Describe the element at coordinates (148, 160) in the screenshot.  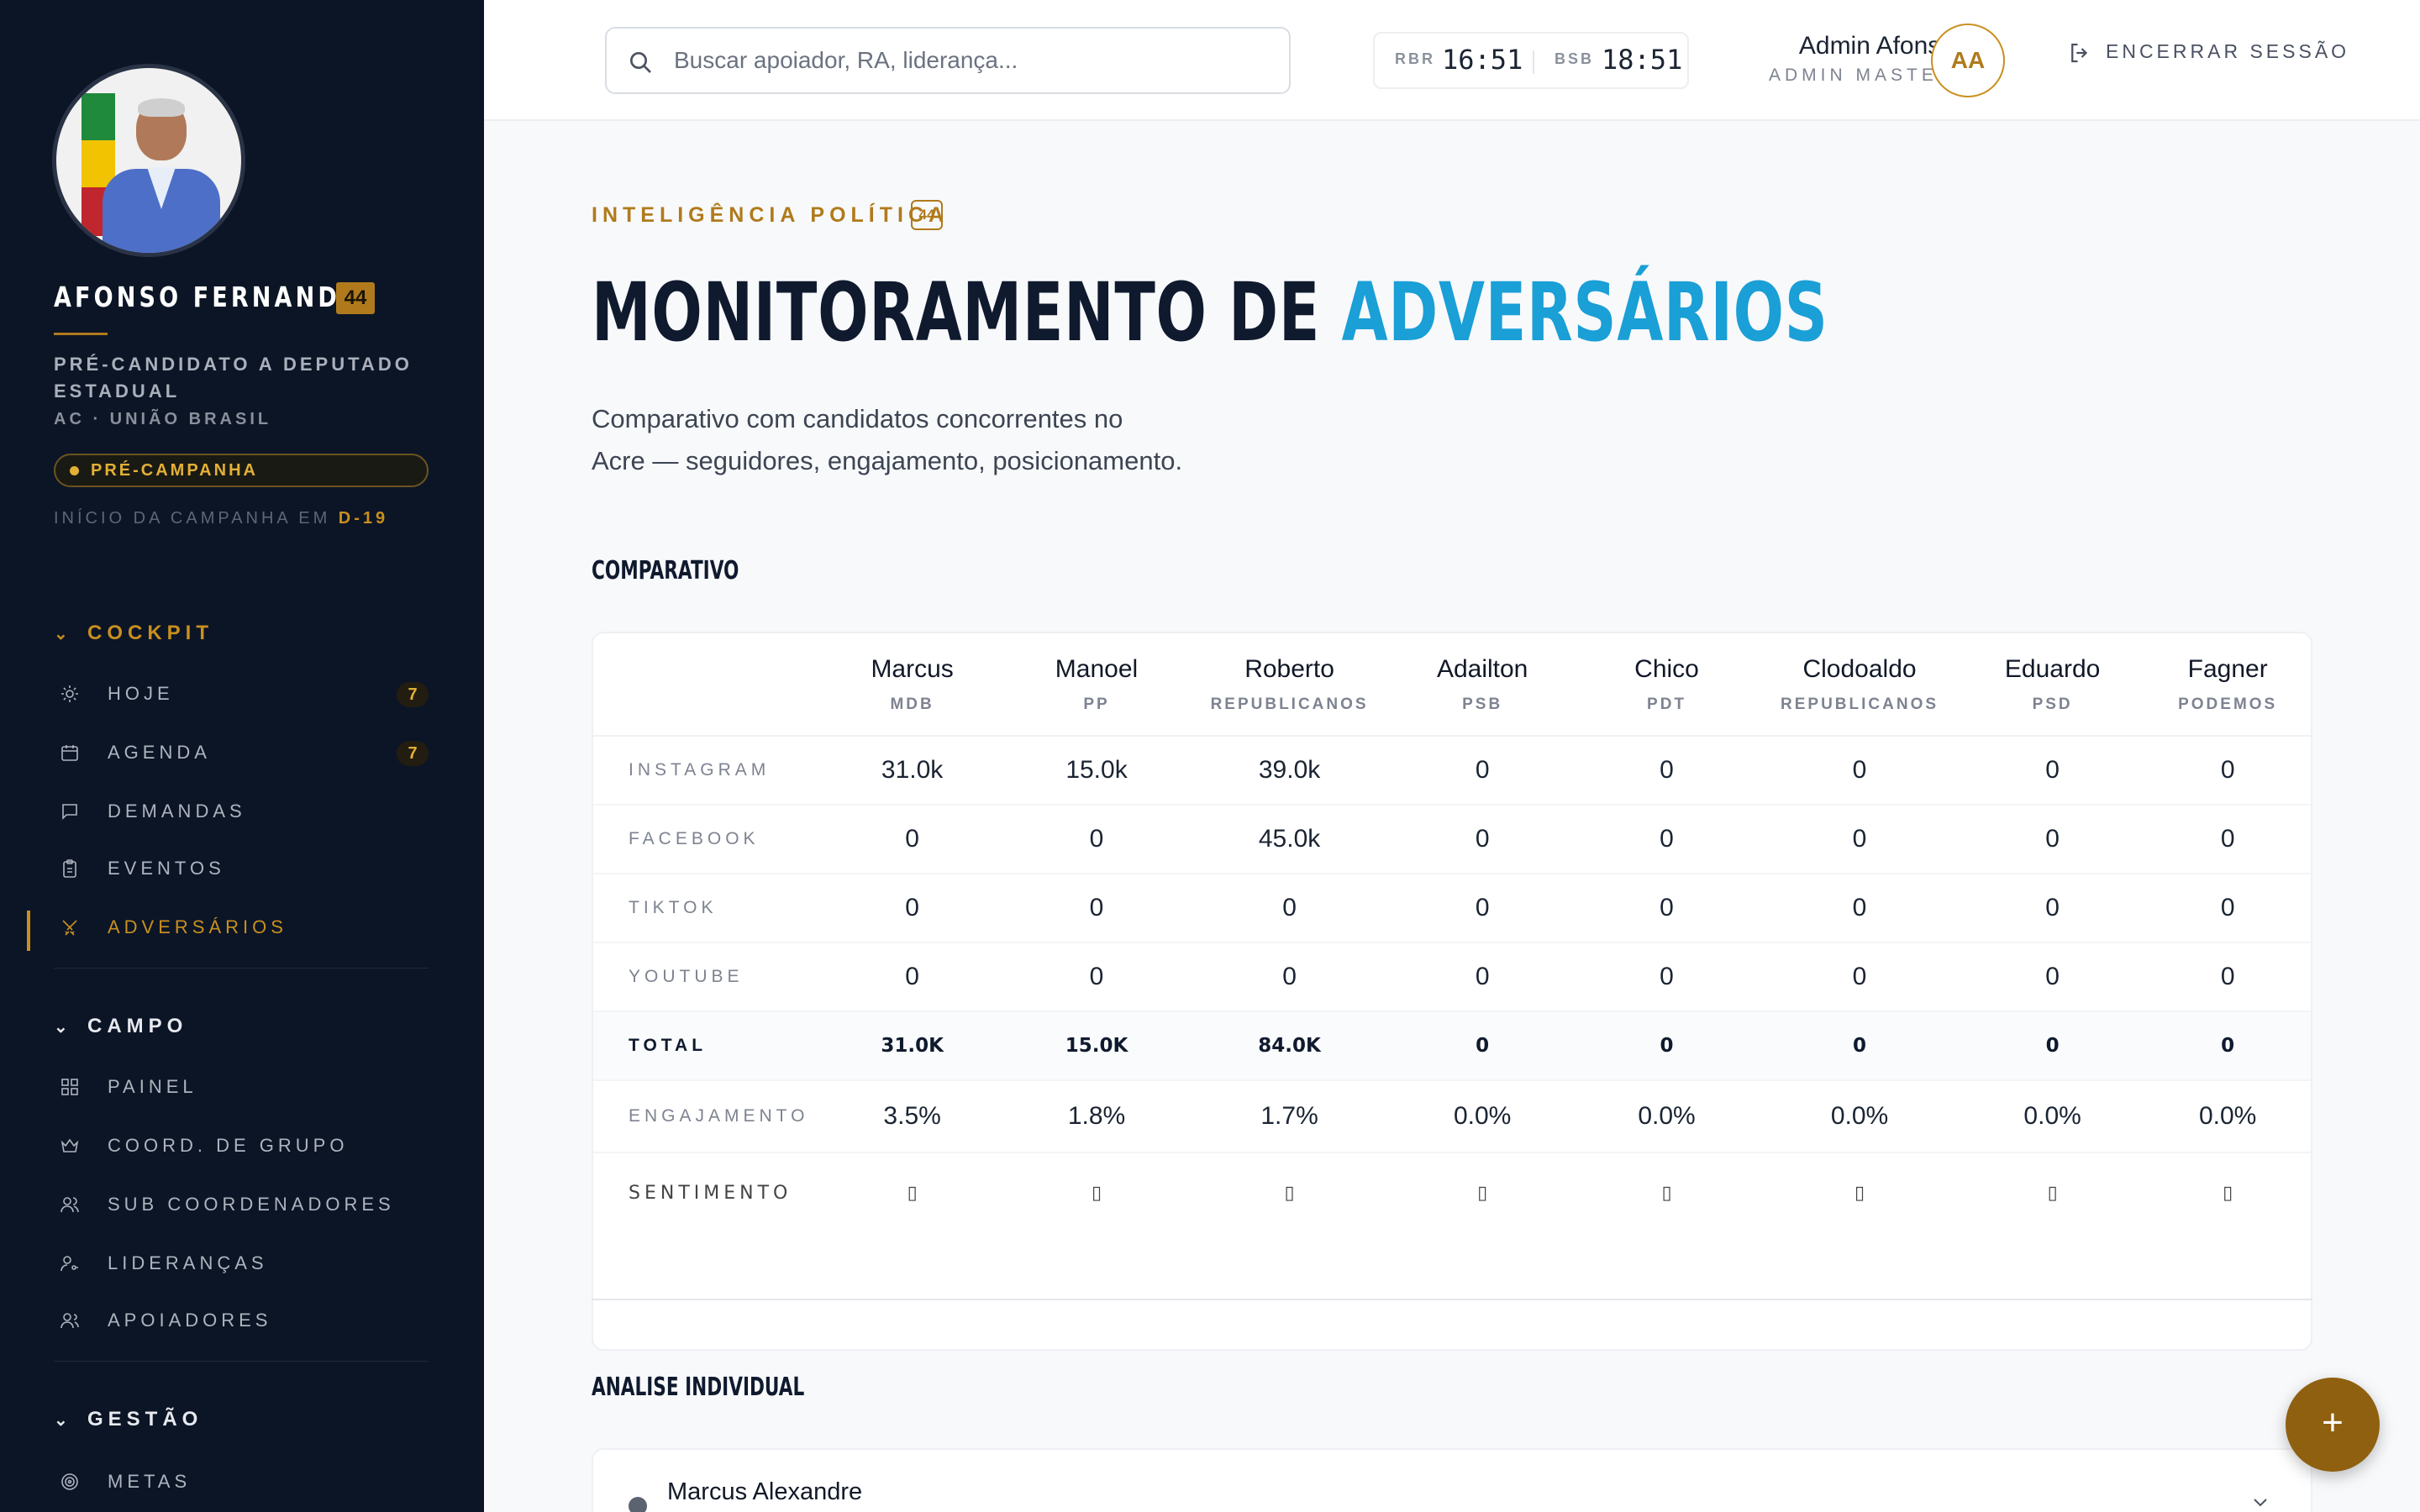
I see `candidate-photo` at that location.